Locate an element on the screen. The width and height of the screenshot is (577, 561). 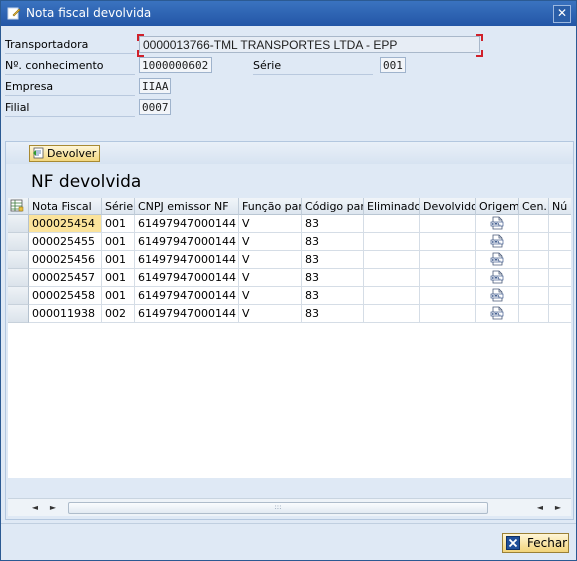
filial-field: 0007 is located at coordinates (155, 107).